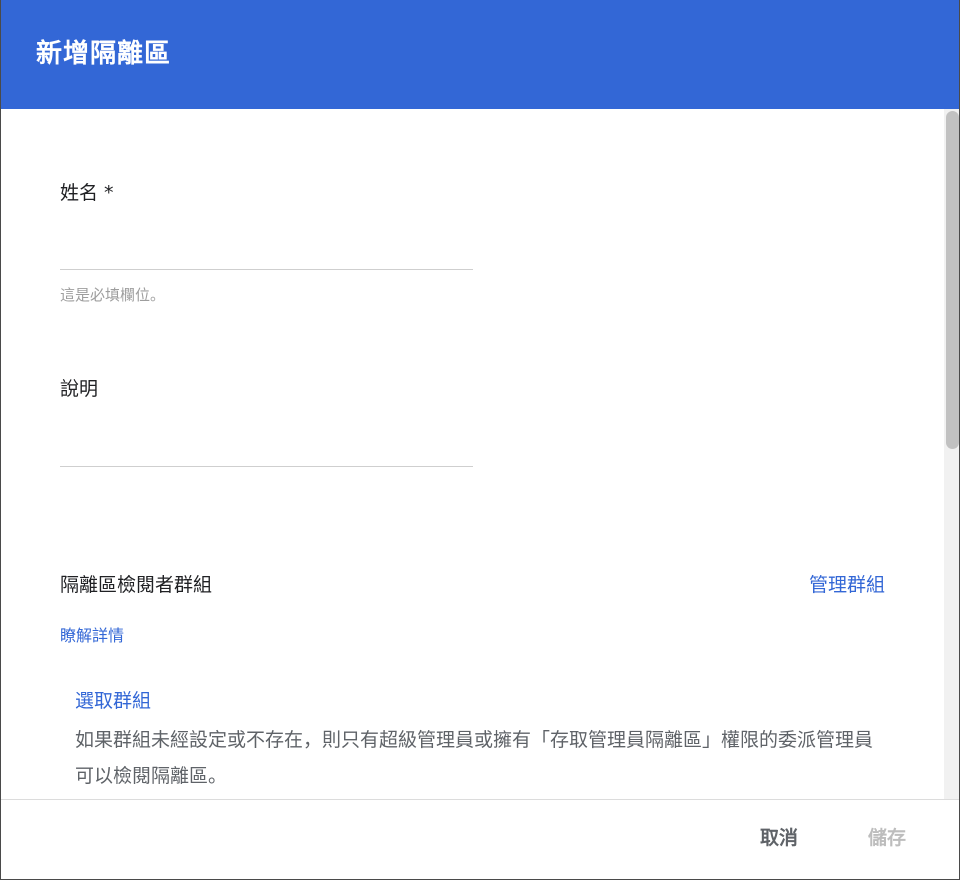 Image resolution: width=960 pixels, height=880 pixels. Describe the element at coordinates (113, 295) in the screenshot. I see `name-required-hint: 這是必填欄位。` at that location.